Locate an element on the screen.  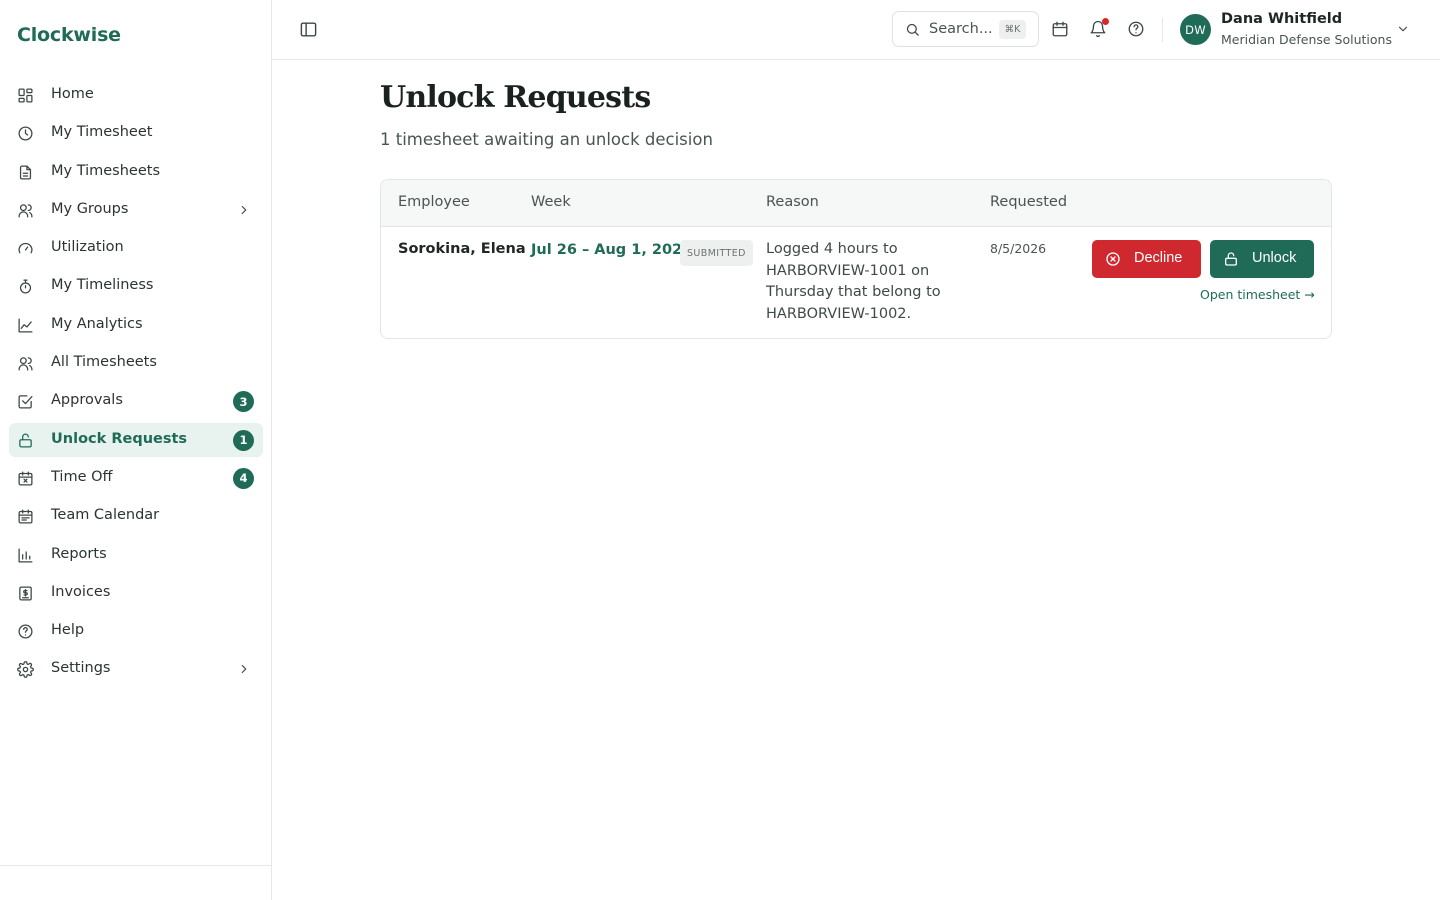
status-badge: SUBMITTED is located at coordinates (716, 253).